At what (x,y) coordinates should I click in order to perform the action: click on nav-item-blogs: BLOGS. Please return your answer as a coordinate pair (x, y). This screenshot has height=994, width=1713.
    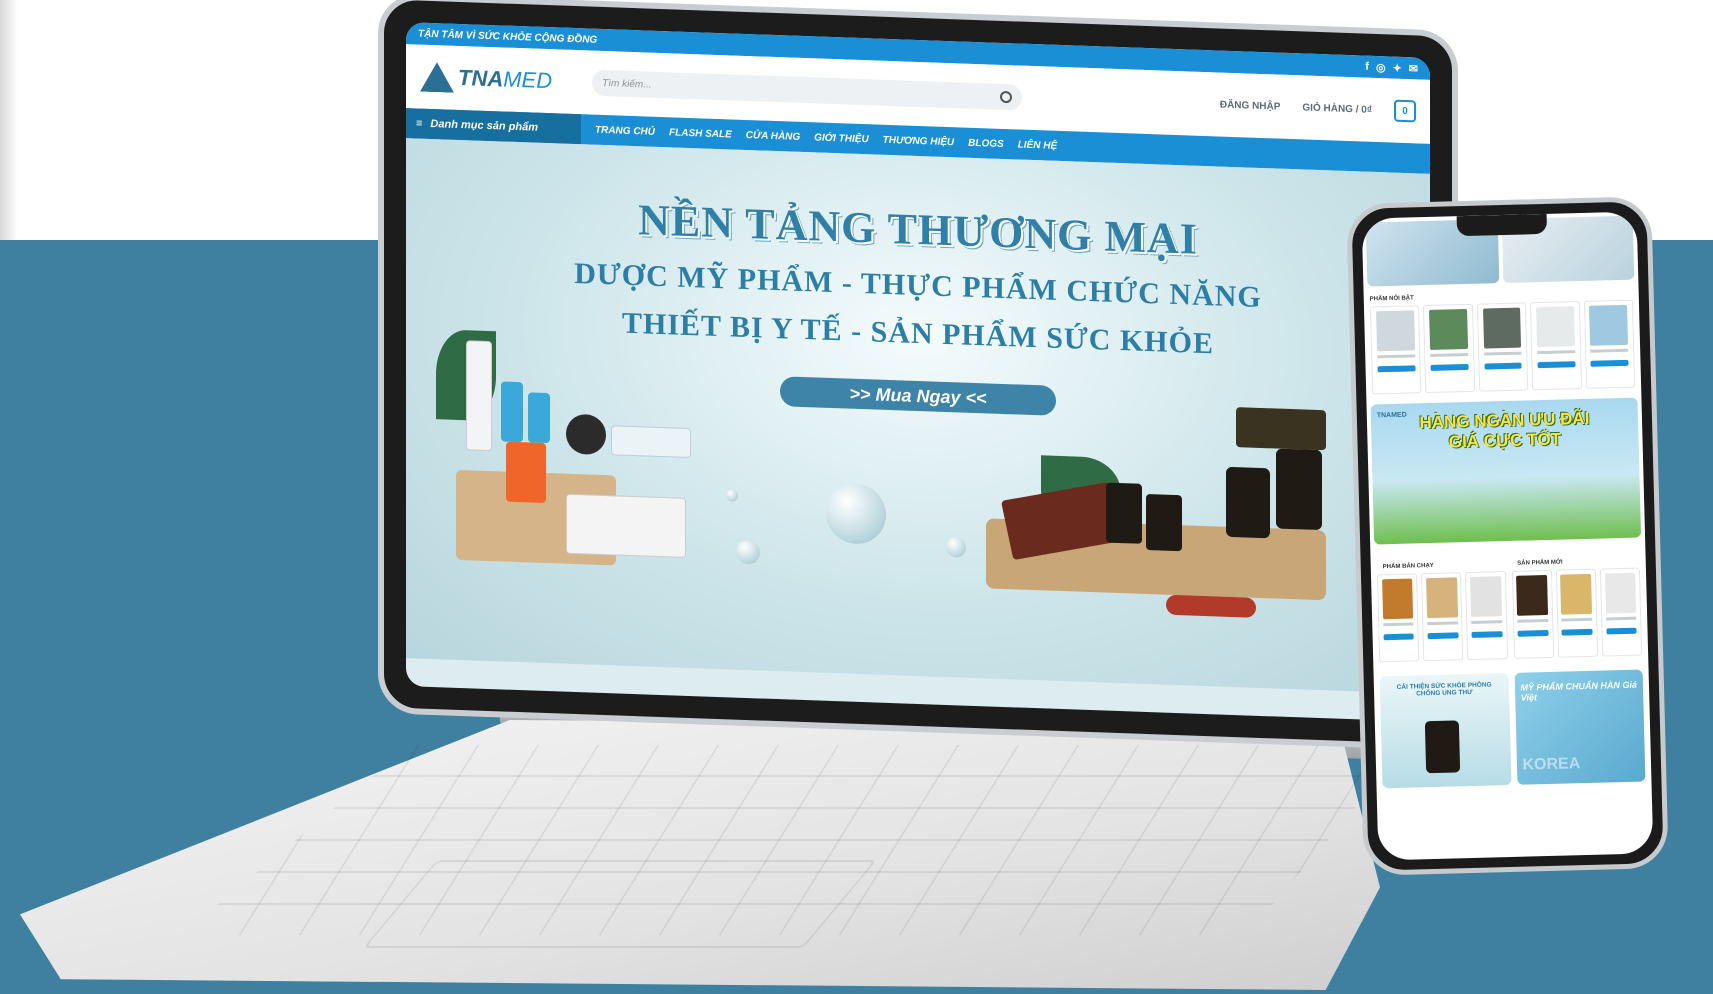
    Looking at the image, I should click on (986, 143).